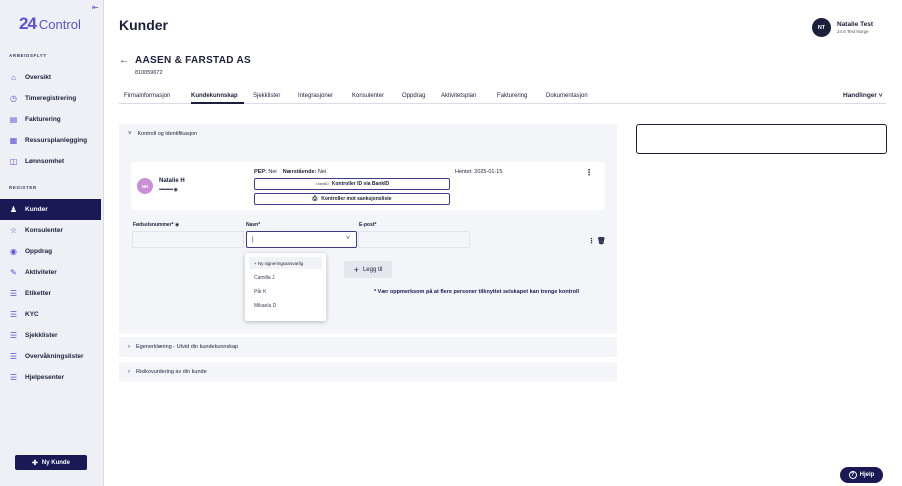 This screenshot has width=902, height=486. What do you see at coordinates (861, 475) in the screenshot?
I see `help-button: ? Hjelp` at bounding box center [861, 475].